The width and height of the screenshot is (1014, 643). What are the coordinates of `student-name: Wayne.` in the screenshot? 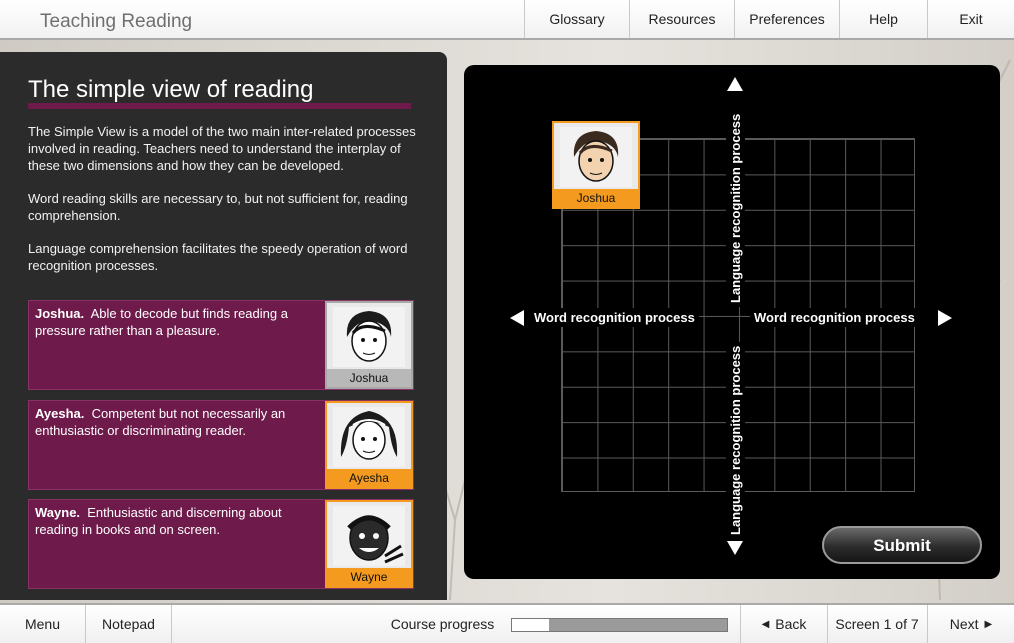 It's located at (58, 512).